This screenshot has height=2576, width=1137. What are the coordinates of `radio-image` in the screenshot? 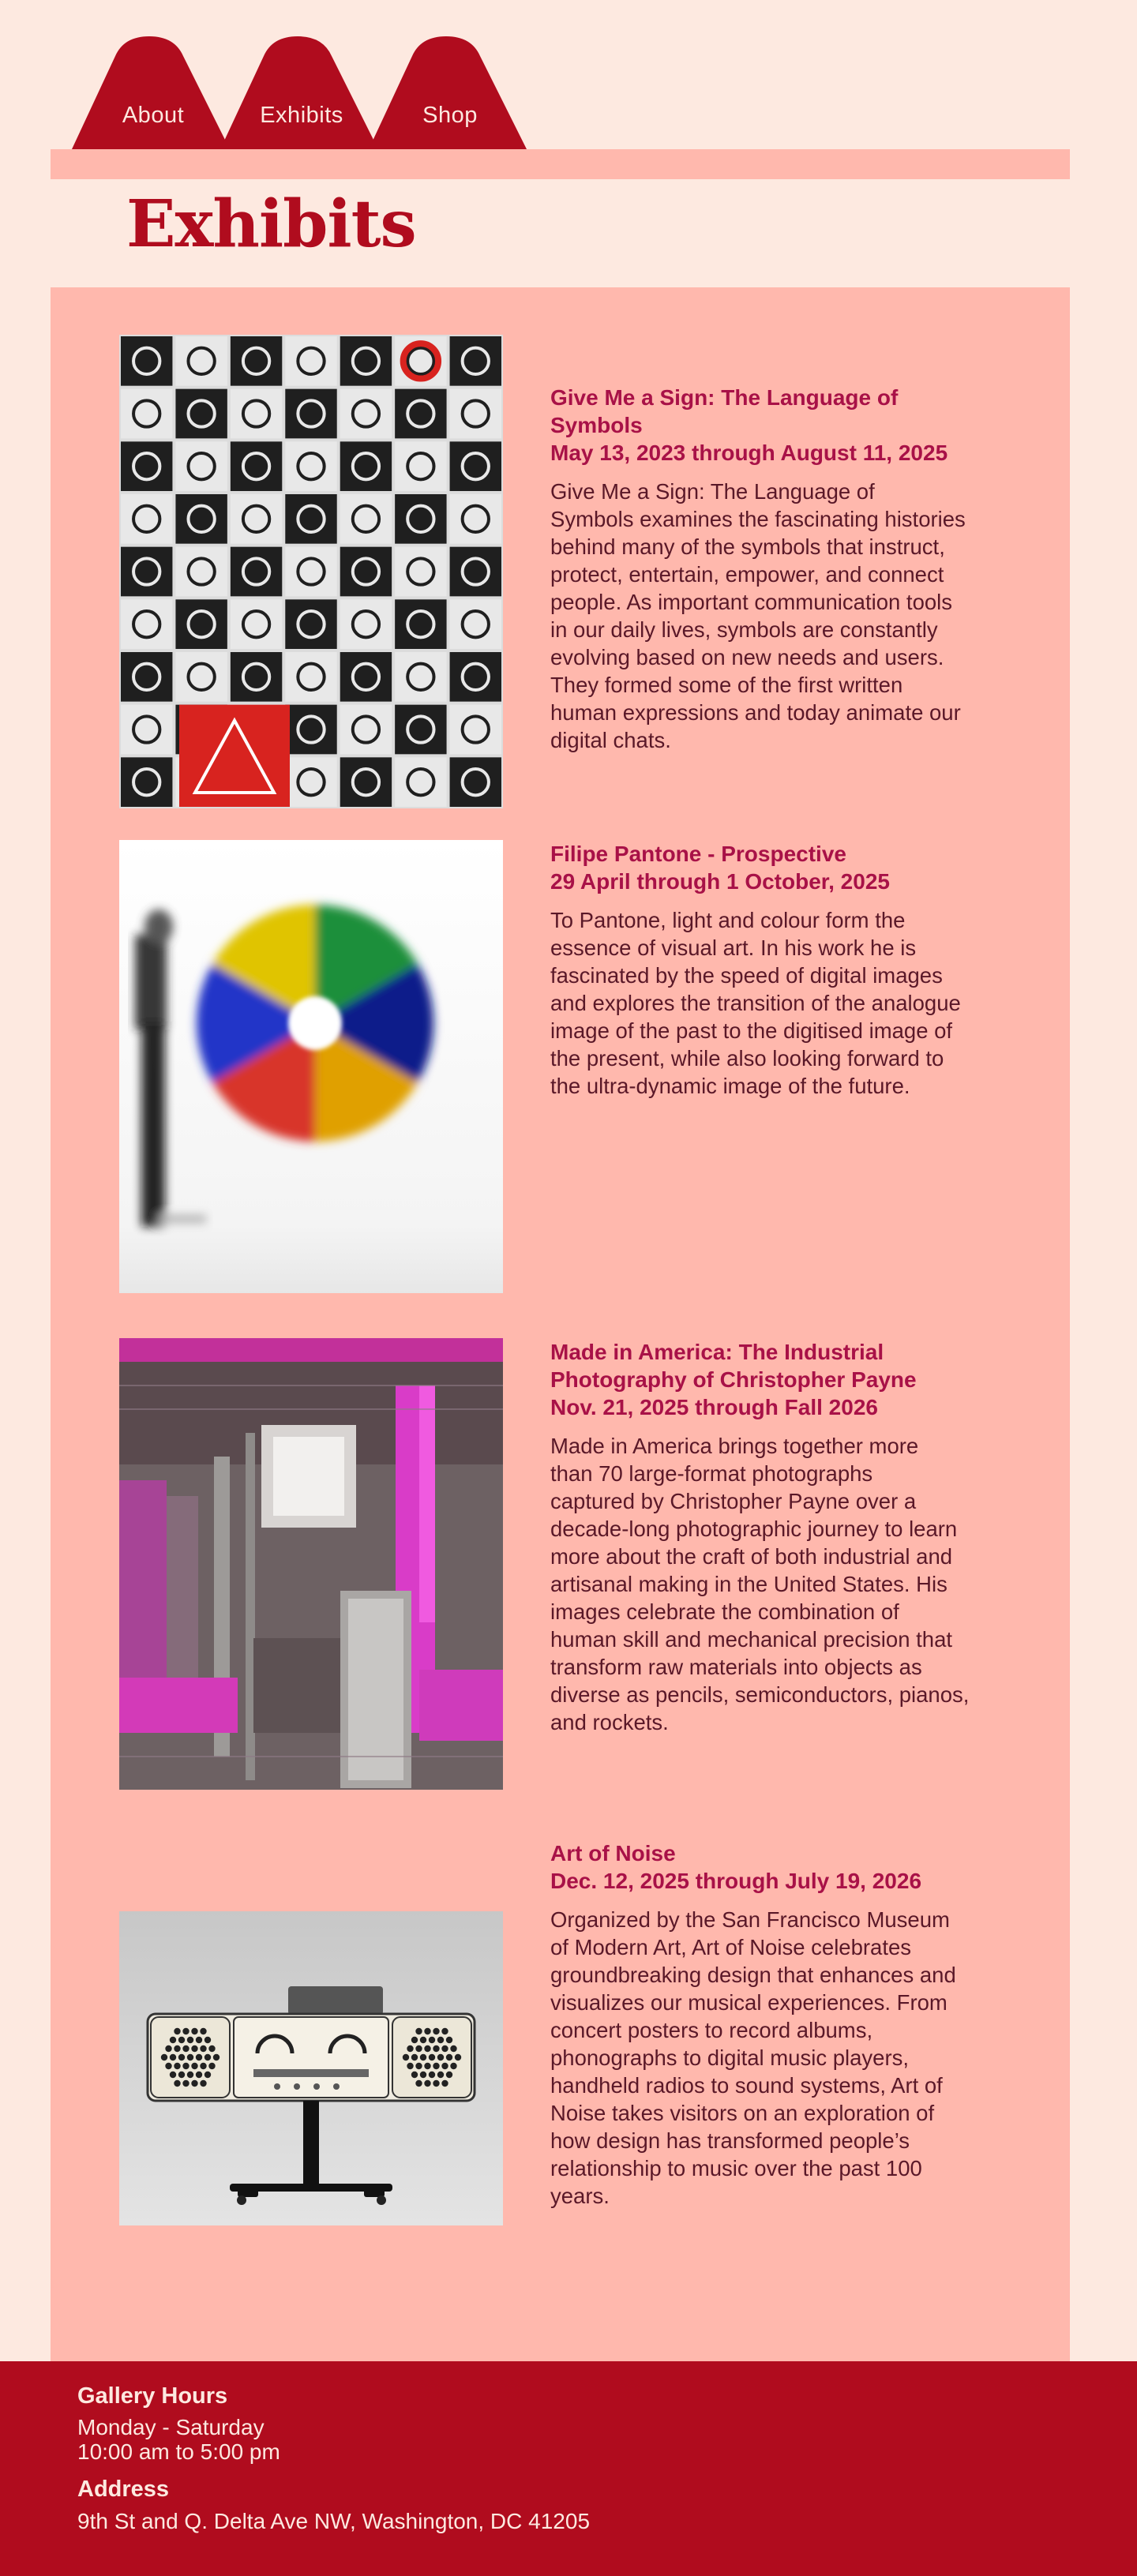 It's located at (311, 2068).